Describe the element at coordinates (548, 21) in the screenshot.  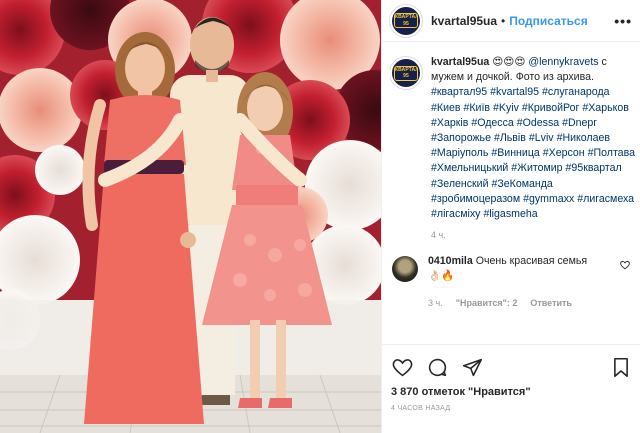
I see `follow-button: Подписаться` at that location.